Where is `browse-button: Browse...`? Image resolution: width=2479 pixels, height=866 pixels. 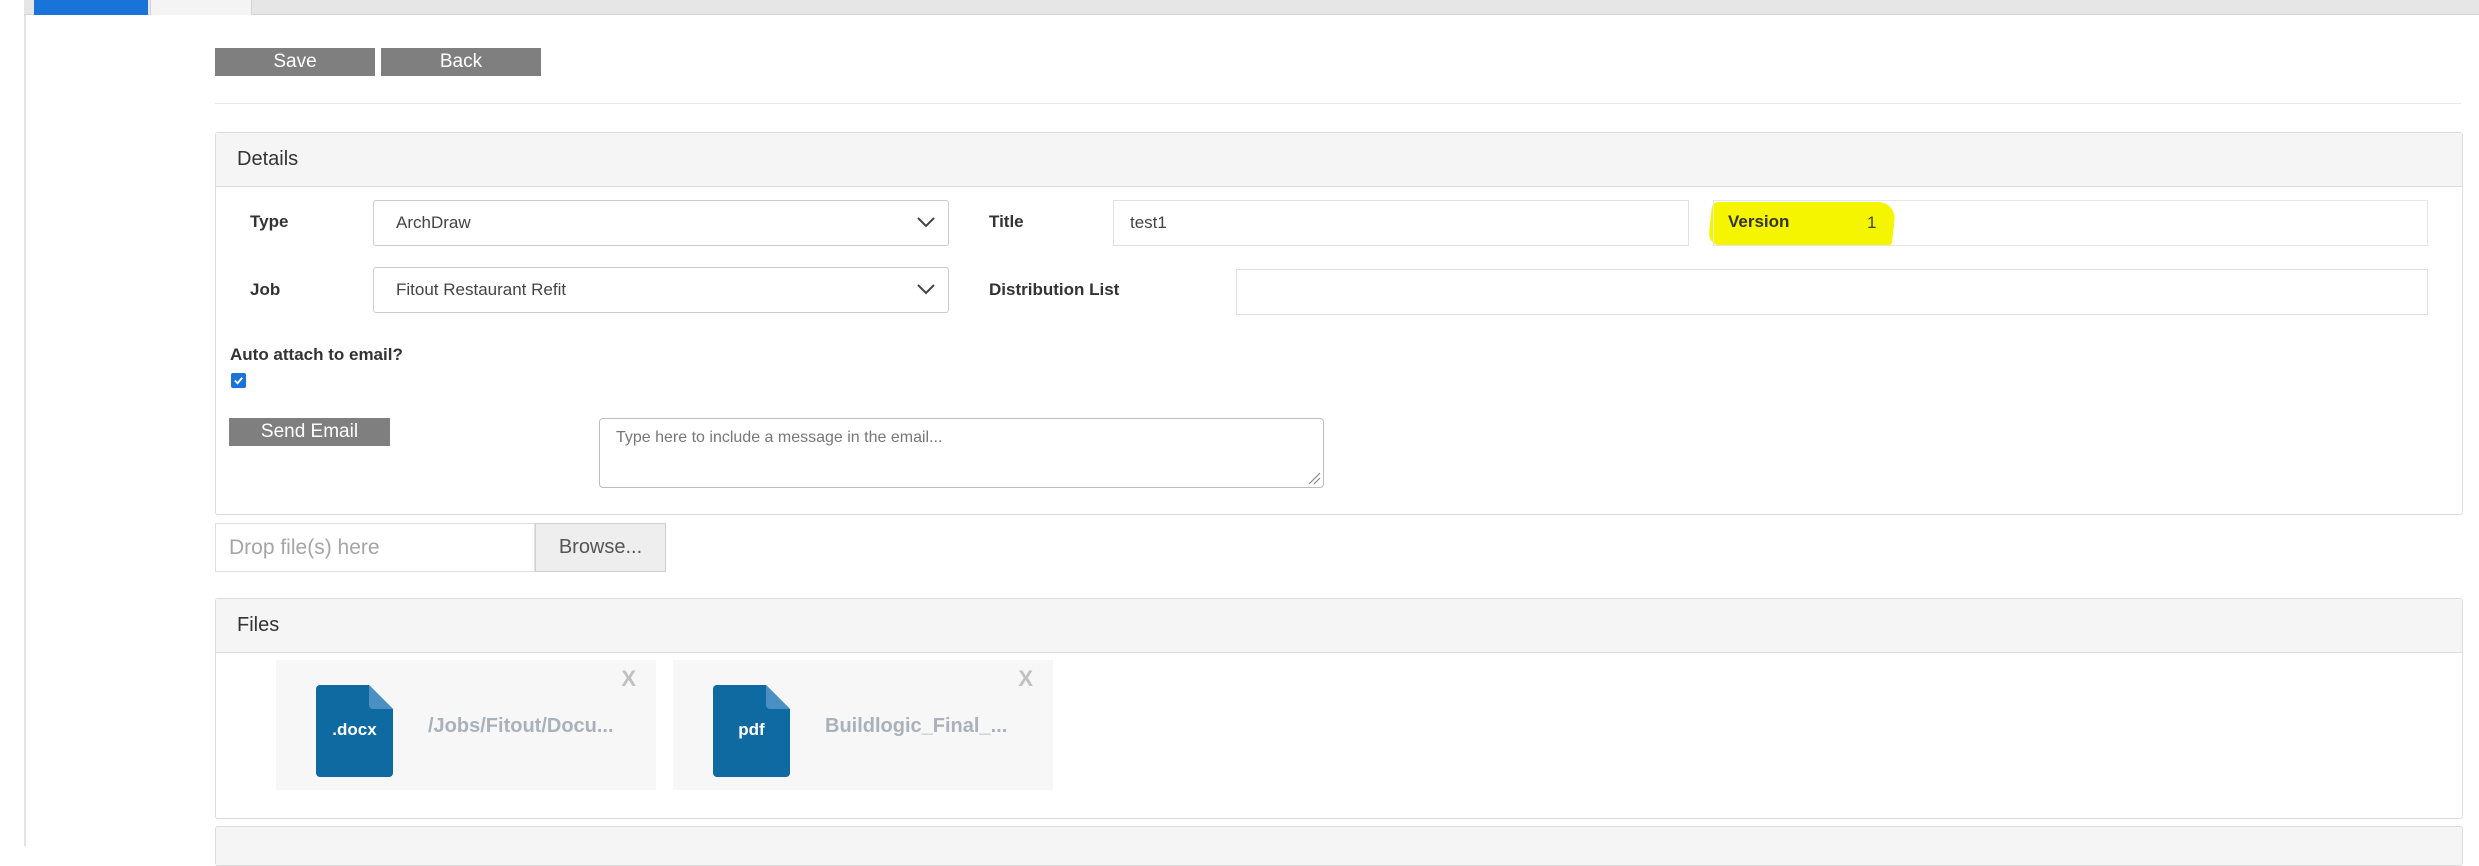 browse-button: Browse... is located at coordinates (600, 547).